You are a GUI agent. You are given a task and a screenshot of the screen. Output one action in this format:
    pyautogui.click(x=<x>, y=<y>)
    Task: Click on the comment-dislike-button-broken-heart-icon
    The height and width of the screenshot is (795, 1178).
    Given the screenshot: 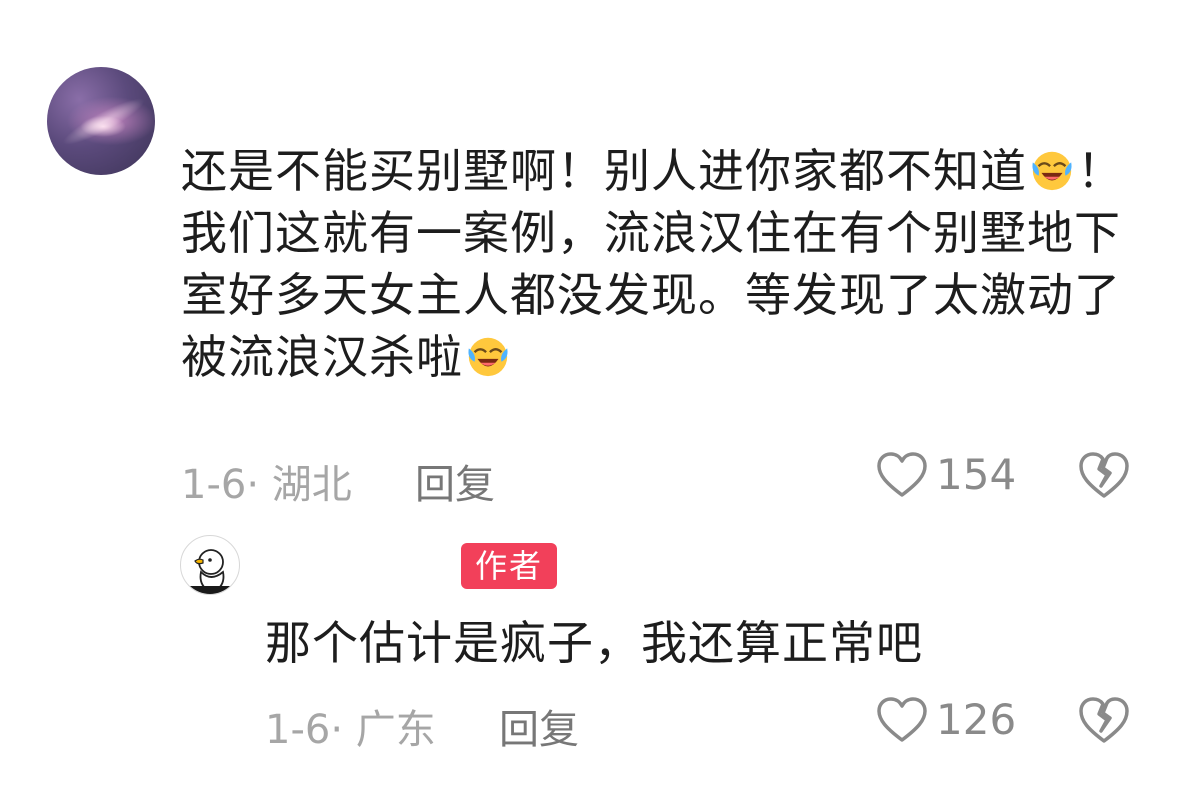 What is the action you would take?
    pyautogui.click(x=1104, y=475)
    